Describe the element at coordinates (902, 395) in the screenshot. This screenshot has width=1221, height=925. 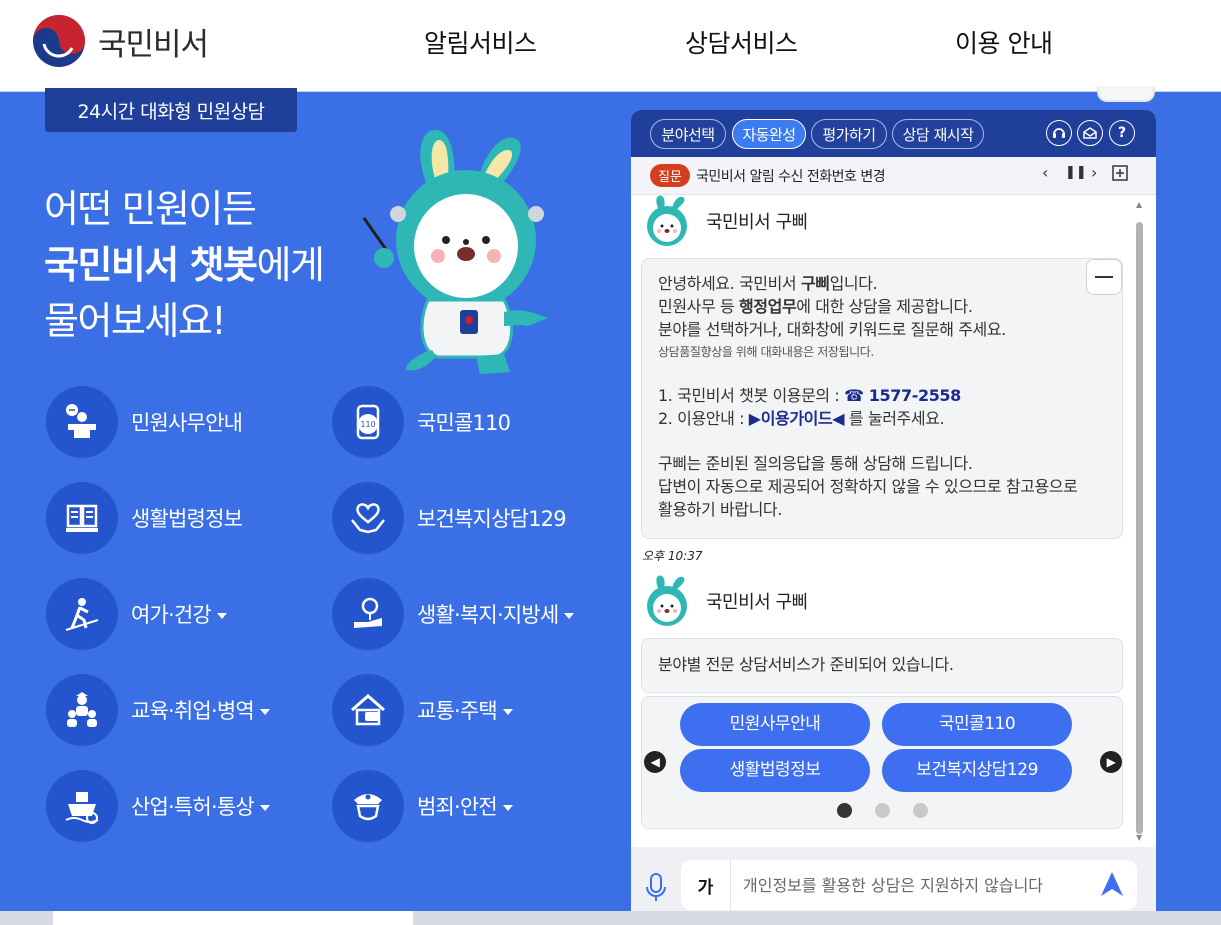
I see `phone-number-link: ☎ 1577-2558` at that location.